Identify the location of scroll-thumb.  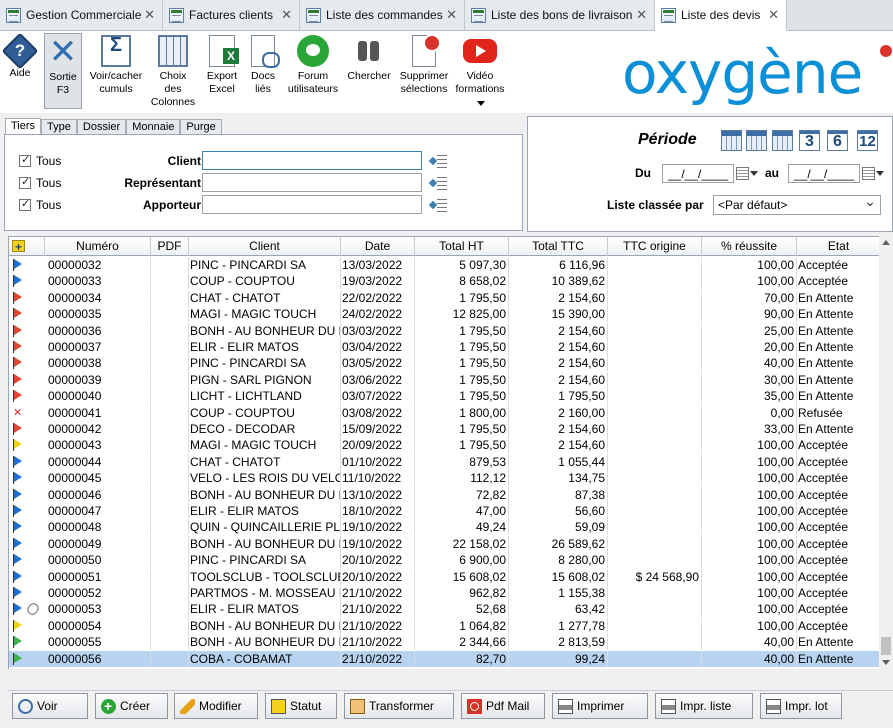
(886, 646).